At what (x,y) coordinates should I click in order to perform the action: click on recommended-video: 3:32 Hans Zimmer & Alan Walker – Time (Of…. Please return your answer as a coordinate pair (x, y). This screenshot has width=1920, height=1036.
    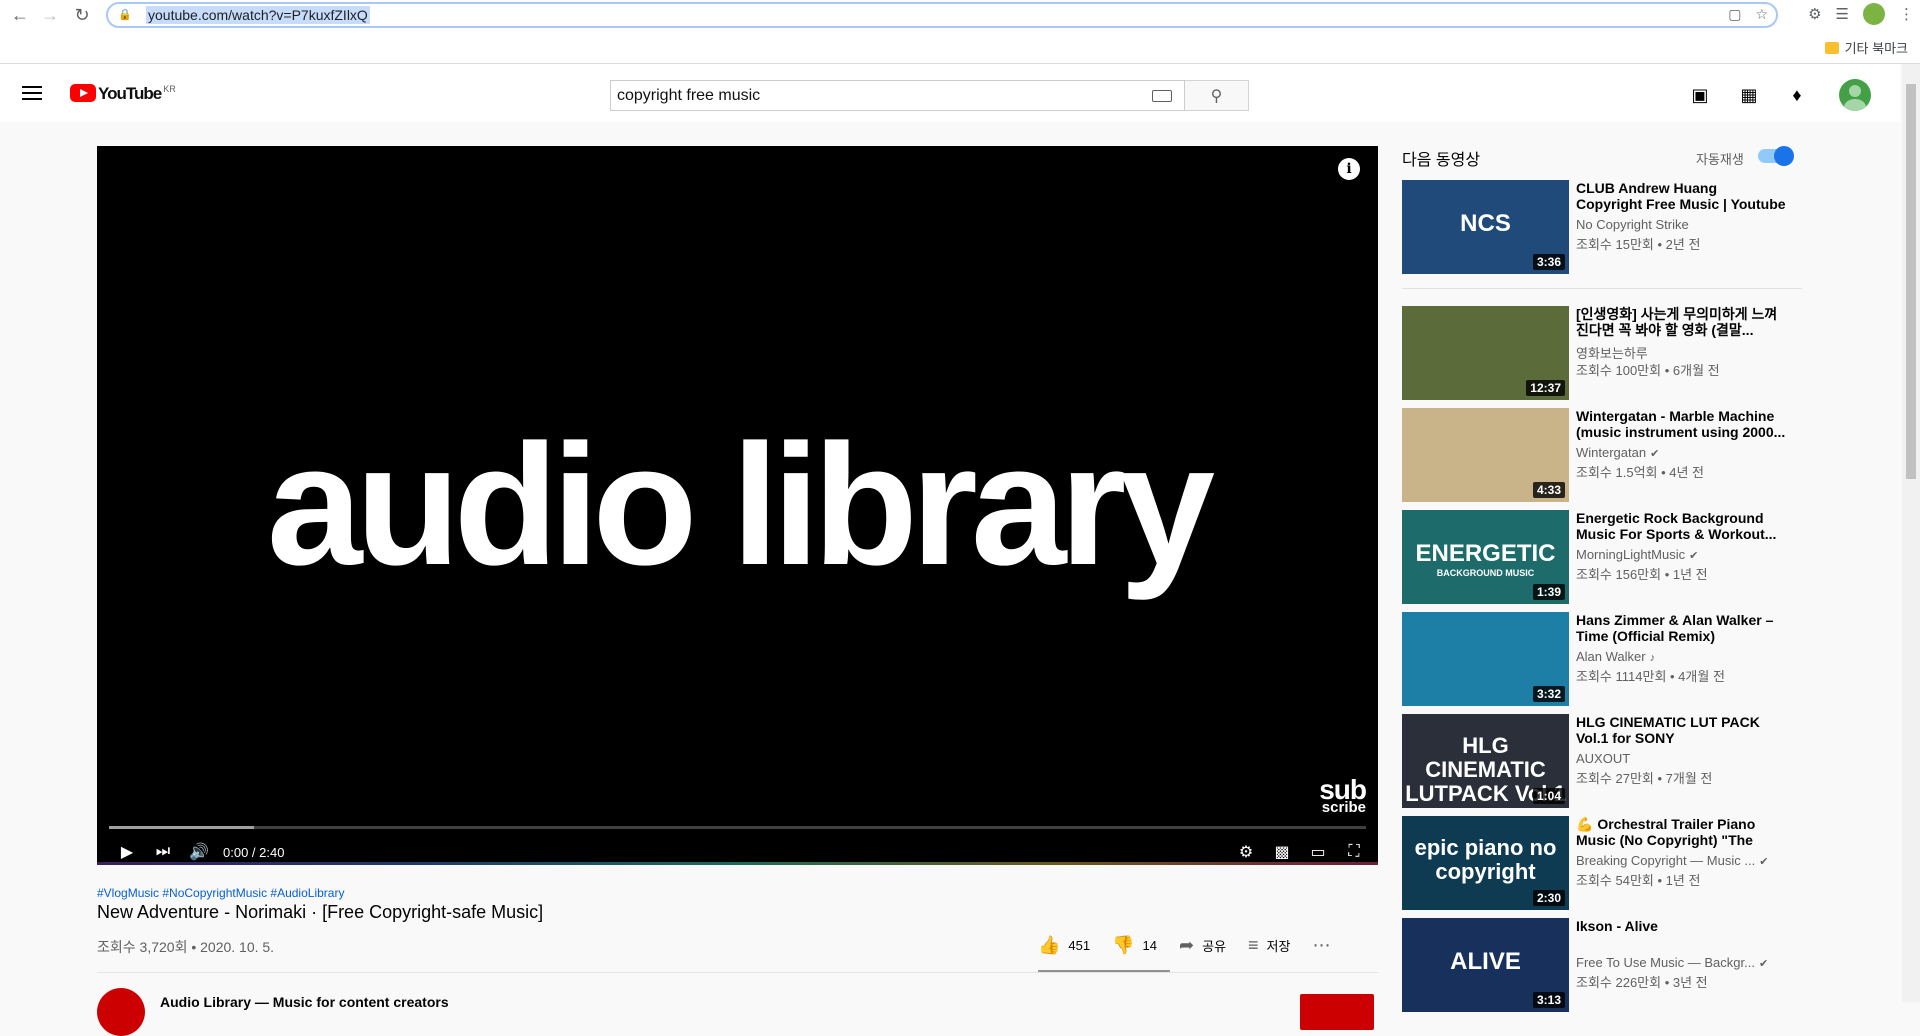
    Looking at the image, I should click on (1602, 659).